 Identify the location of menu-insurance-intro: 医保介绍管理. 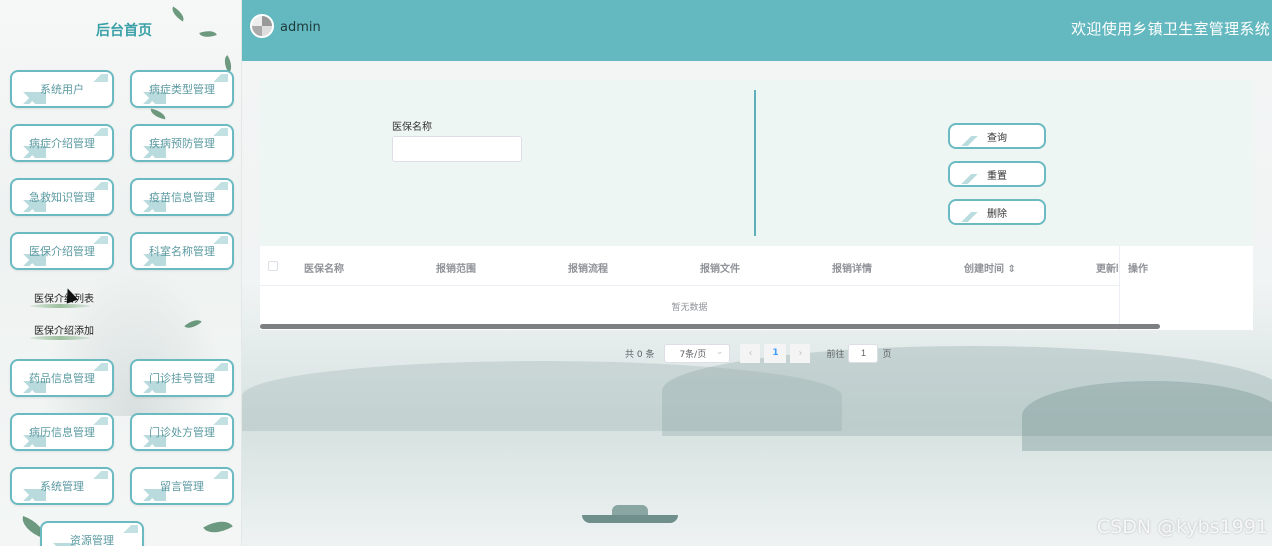
(62, 251).